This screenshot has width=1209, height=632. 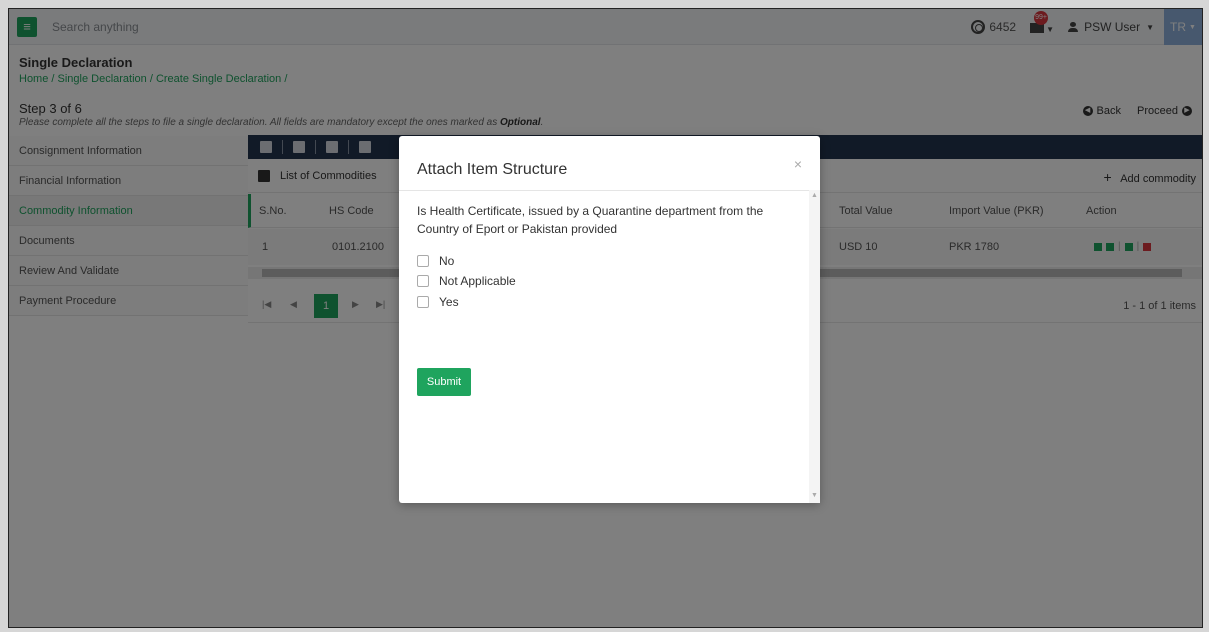 What do you see at coordinates (444, 382) in the screenshot?
I see `submit-button: Submit` at bounding box center [444, 382].